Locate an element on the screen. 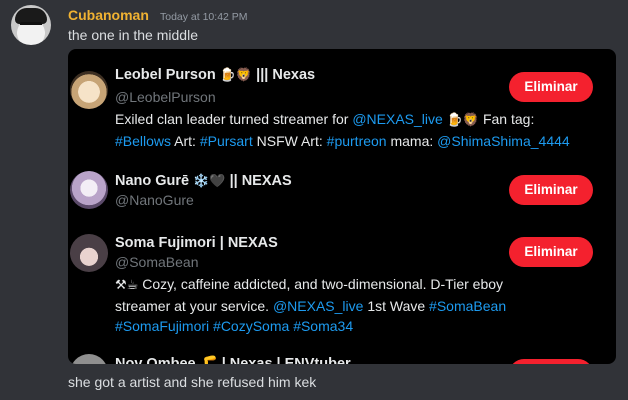 The height and width of the screenshot is (400, 628). timestamp: Today at 10:42 PM is located at coordinates (203, 17).